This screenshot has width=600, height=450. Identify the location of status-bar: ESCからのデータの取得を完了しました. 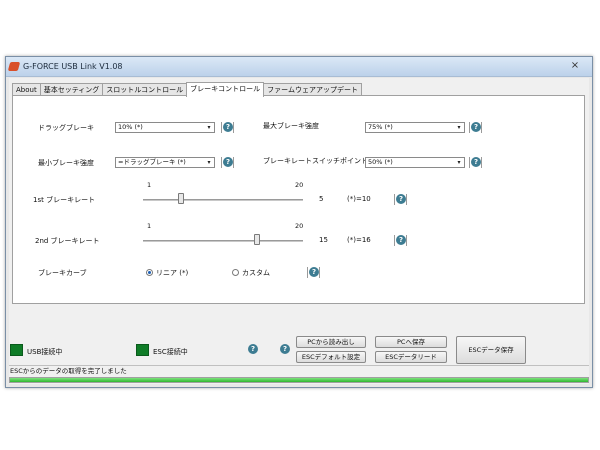
(299, 370).